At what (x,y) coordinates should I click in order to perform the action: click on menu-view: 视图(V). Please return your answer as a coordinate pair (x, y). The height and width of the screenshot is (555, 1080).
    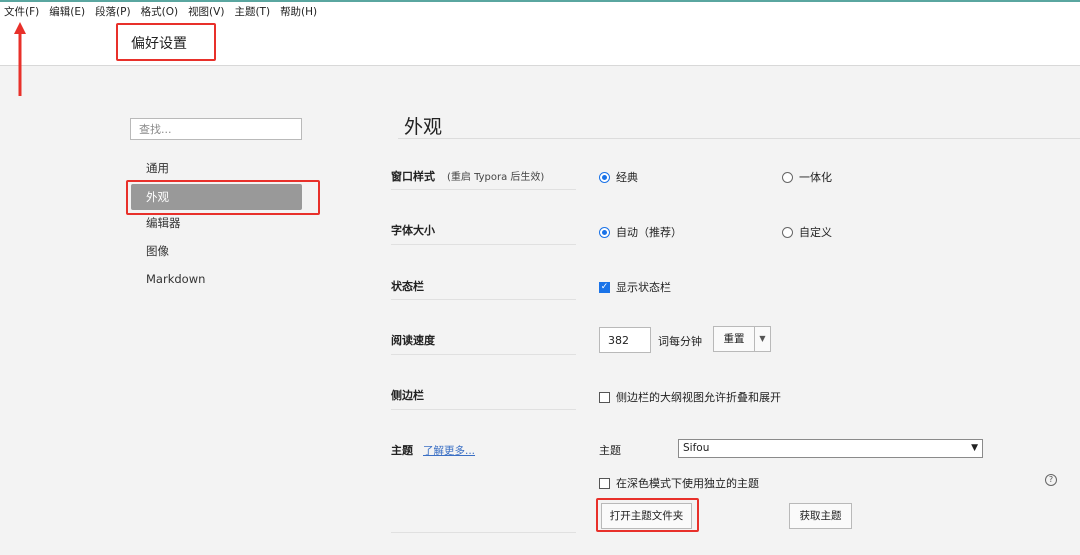
    Looking at the image, I should click on (206, 12).